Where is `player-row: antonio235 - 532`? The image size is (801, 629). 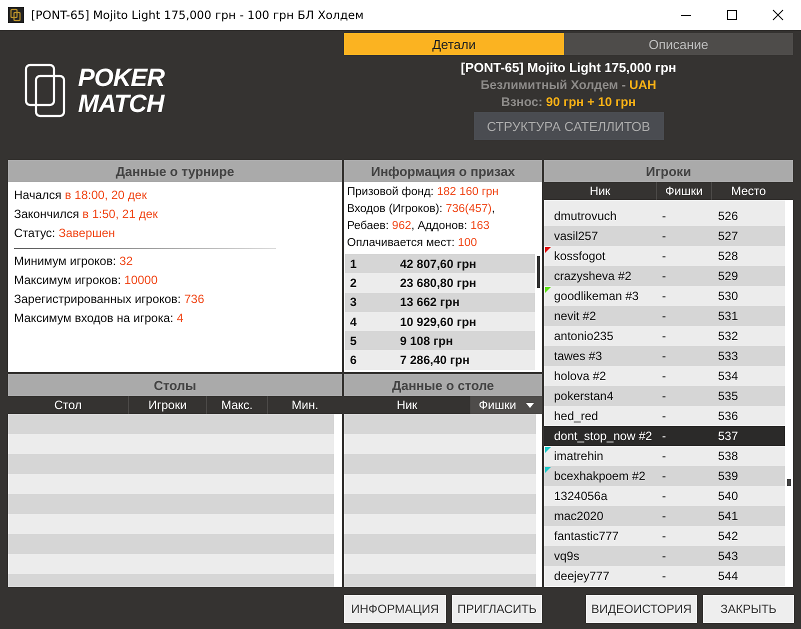
player-row: antonio235 - 532 is located at coordinates (664, 336).